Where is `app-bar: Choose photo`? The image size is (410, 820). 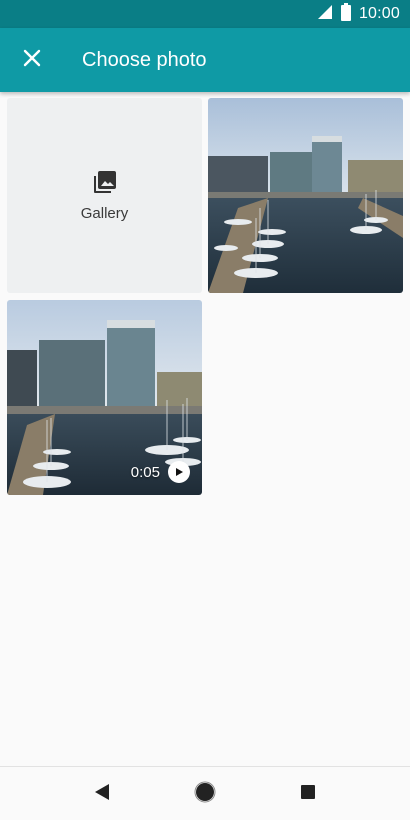
app-bar: Choose photo is located at coordinates (205, 60).